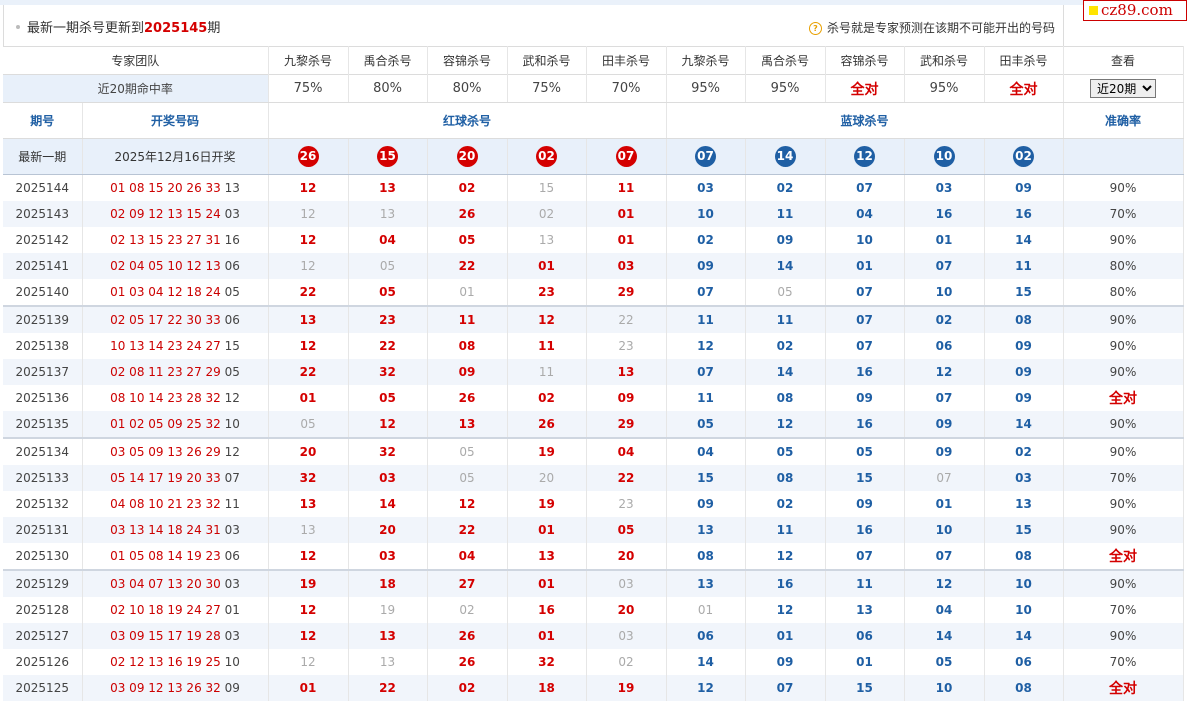 The width and height of the screenshot is (1187, 703). What do you see at coordinates (865, 120) in the screenshot?
I see `blue-kill-header: 蓝球杀号` at bounding box center [865, 120].